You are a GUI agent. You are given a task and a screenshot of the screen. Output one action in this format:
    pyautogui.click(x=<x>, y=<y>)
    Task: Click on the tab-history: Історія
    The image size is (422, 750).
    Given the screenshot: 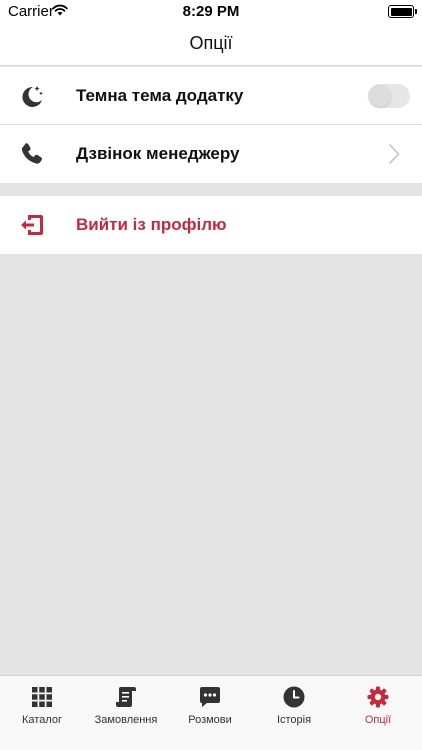 What is the action you would take?
    pyautogui.click(x=294, y=706)
    